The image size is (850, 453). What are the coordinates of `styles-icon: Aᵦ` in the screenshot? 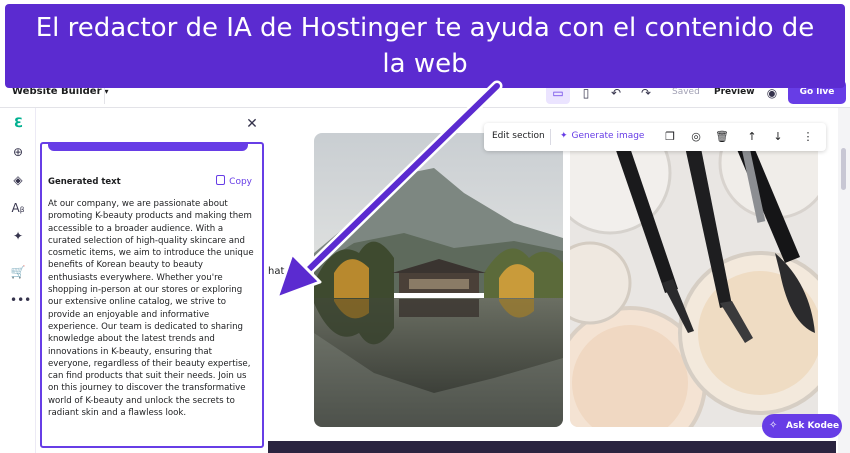 It's located at (18, 208).